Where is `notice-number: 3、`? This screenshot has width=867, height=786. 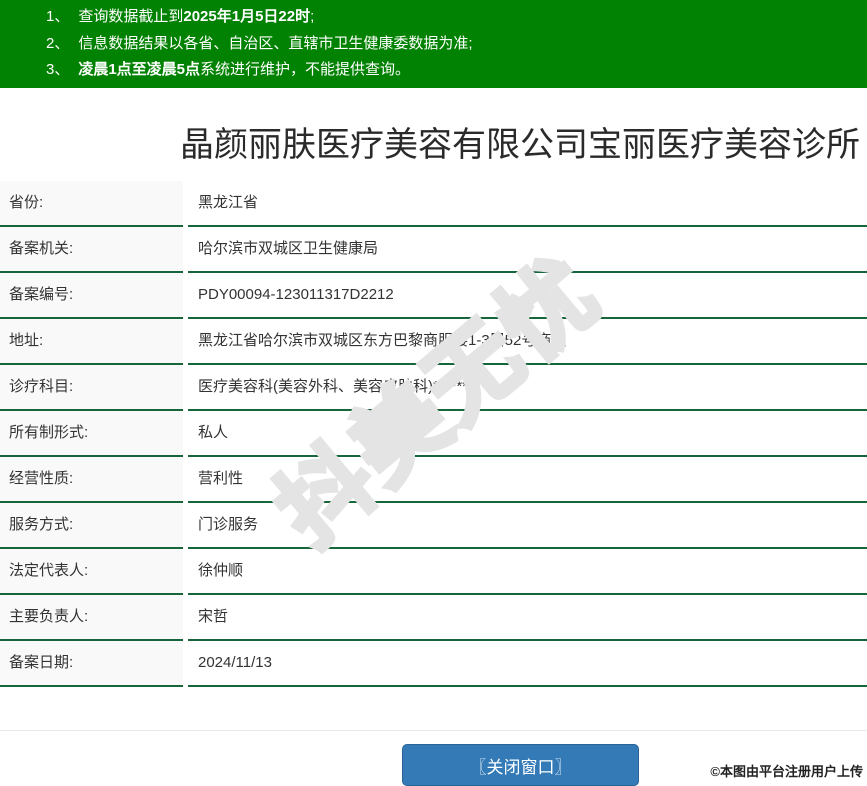 notice-number: 3、 is located at coordinates (58, 70).